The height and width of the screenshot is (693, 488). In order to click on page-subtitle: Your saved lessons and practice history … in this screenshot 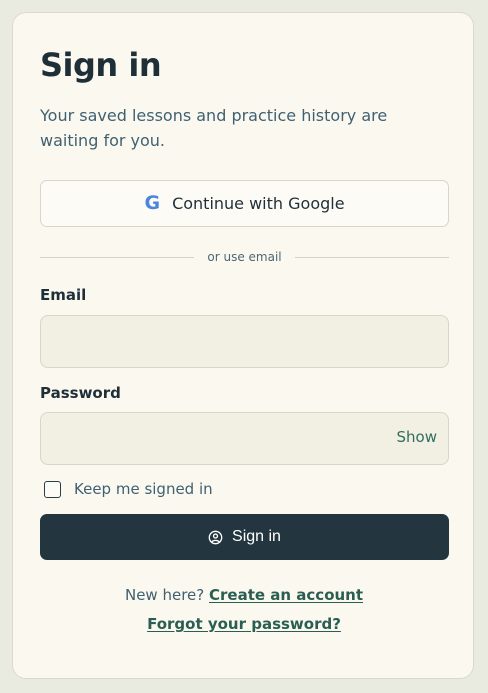, I will do `click(214, 128)`.